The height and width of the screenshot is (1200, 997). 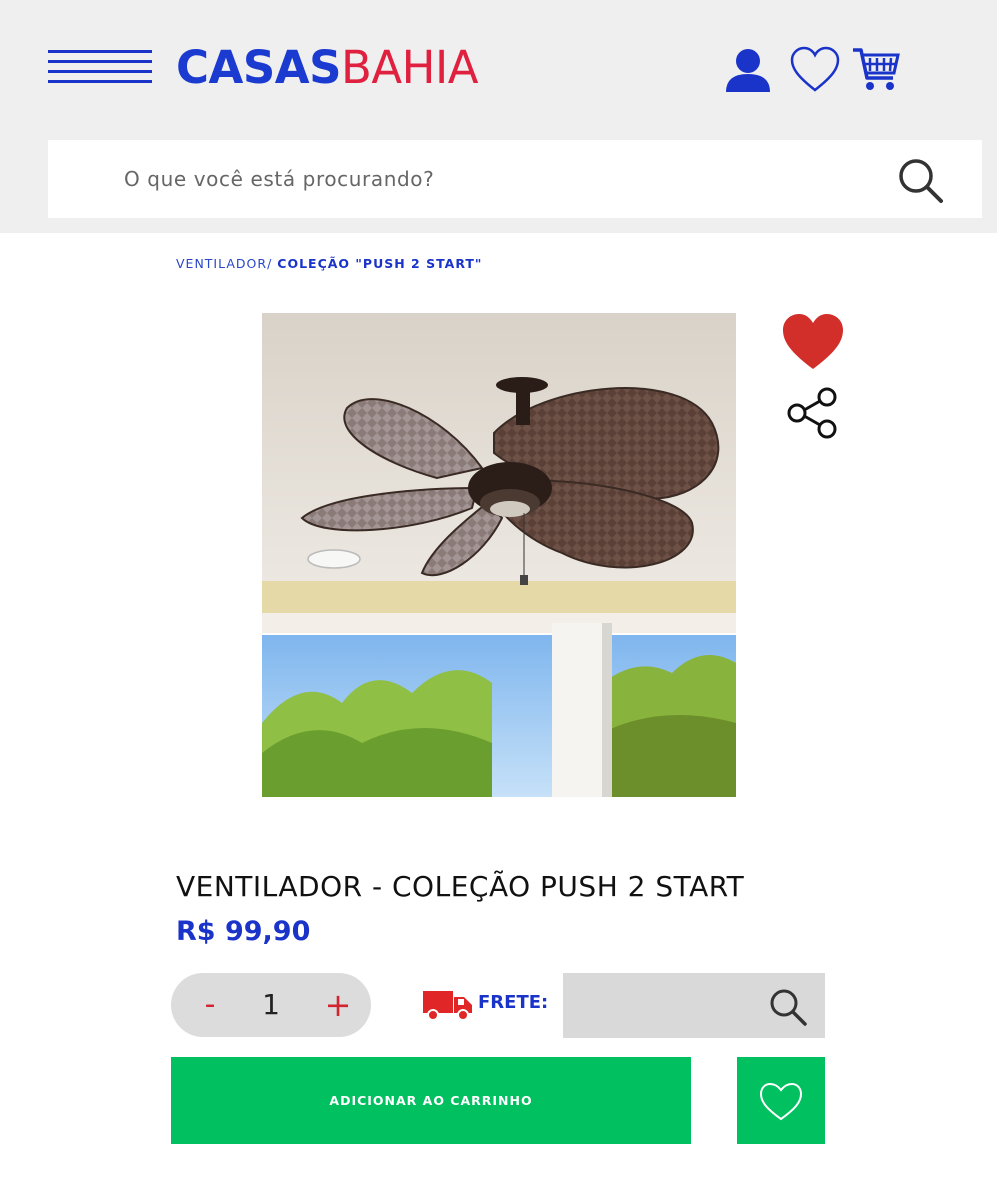 What do you see at coordinates (410, 67) in the screenshot?
I see `logo-bahia: BAHIA` at bounding box center [410, 67].